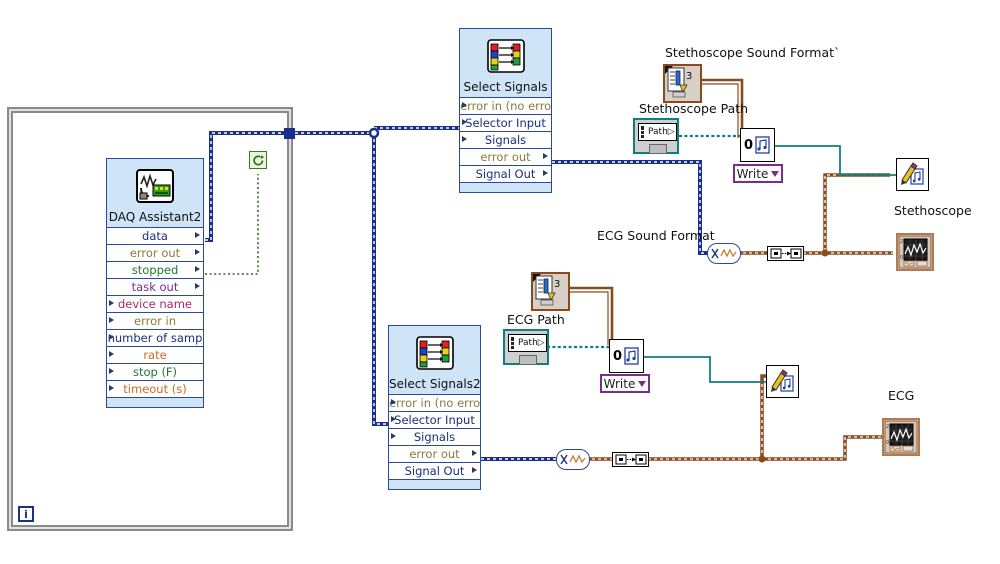 The width and height of the screenshot is (1000, 564). Describe the element at coordinates (155, 337) in the screenshot. I see `daq-terminal-number-of-samples: number of samp` at that location.